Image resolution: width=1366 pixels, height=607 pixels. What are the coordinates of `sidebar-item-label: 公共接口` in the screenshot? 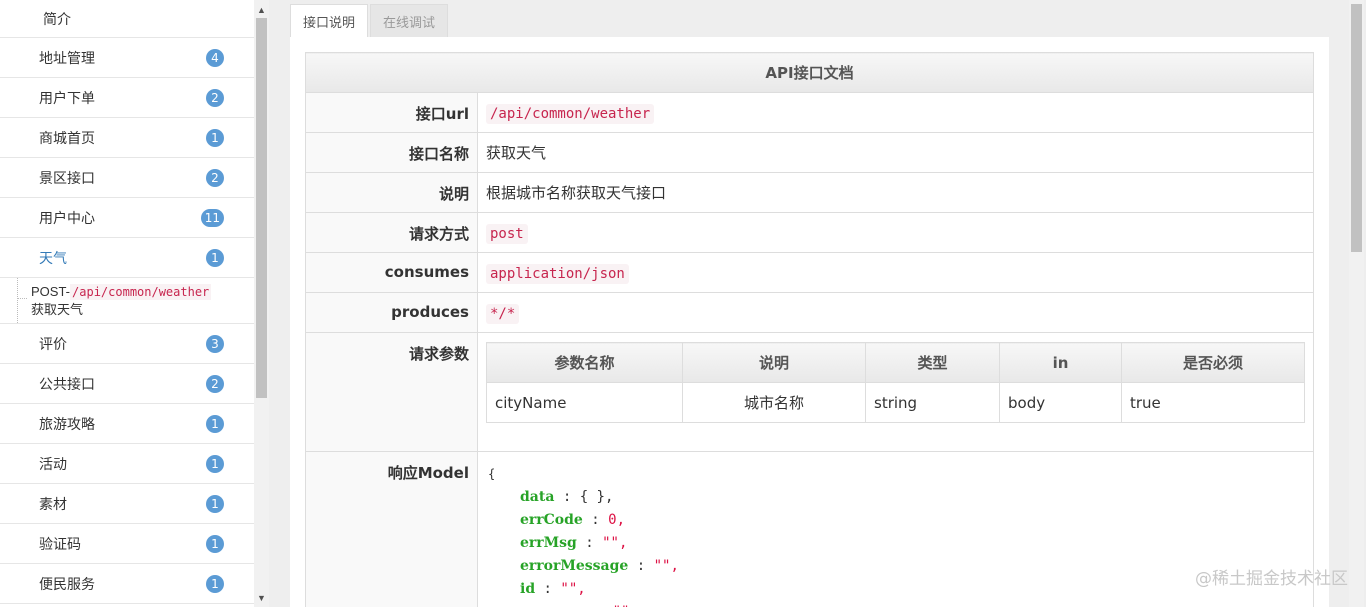 It's located at (67, 383).